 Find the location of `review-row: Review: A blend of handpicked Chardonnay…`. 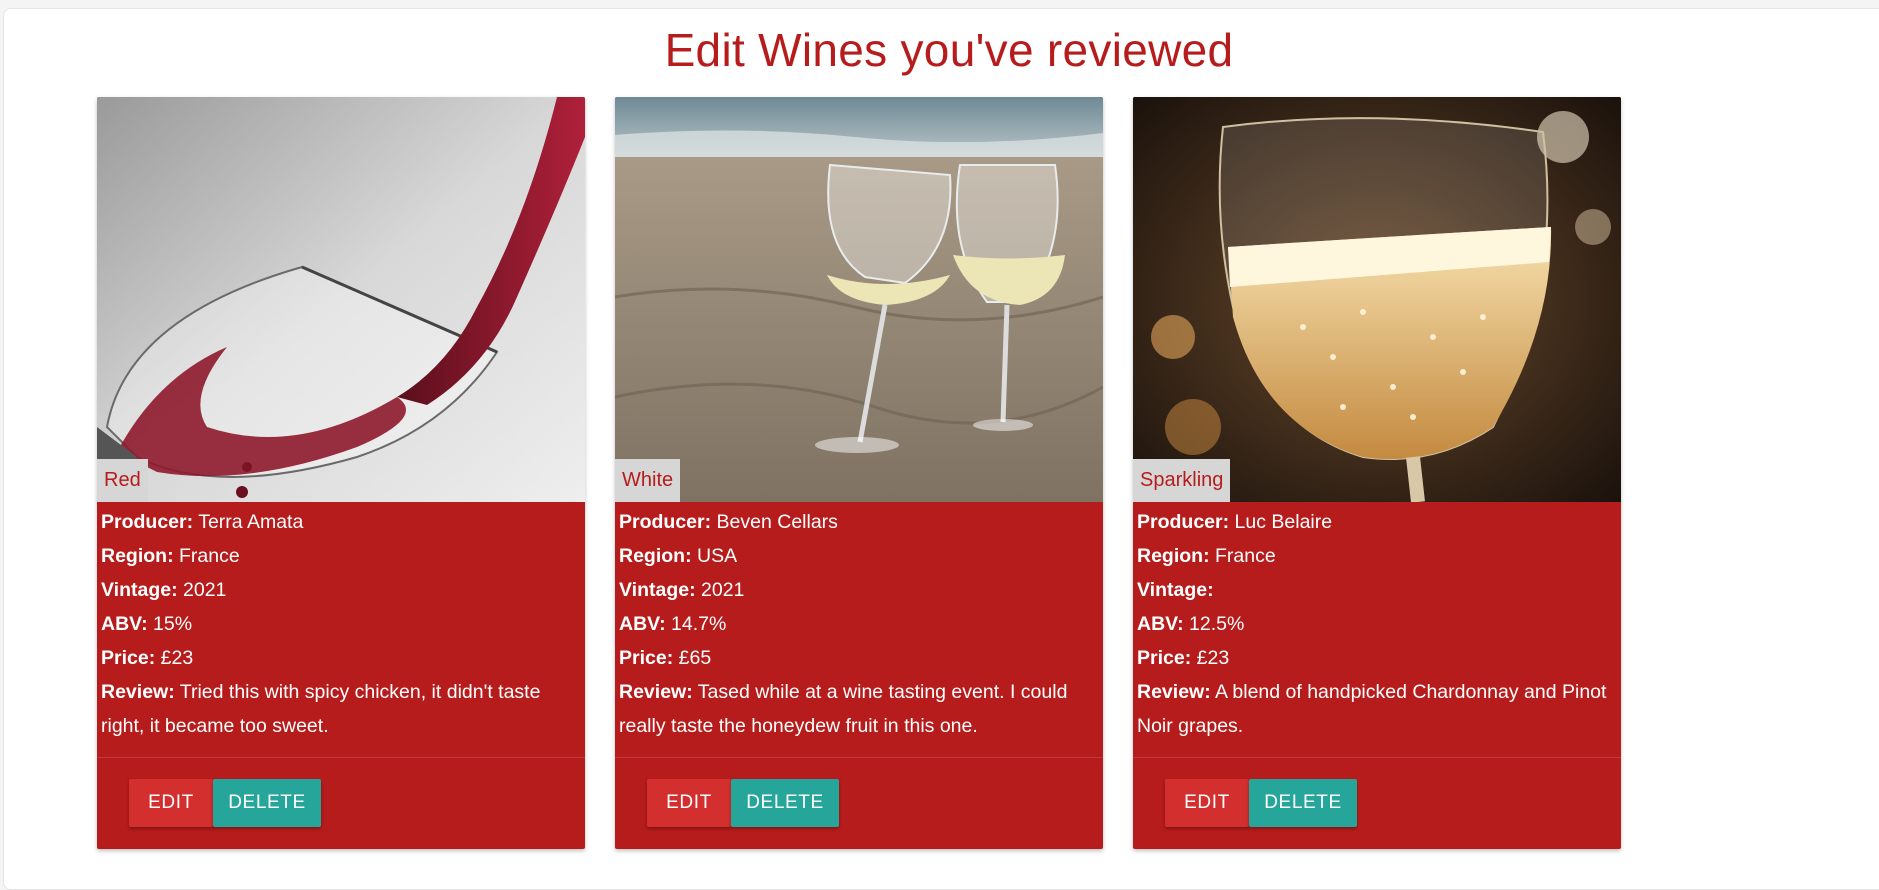

review-row: Review: A blend of handpicked Chardonnay… is located at coordinates (1377, 709).